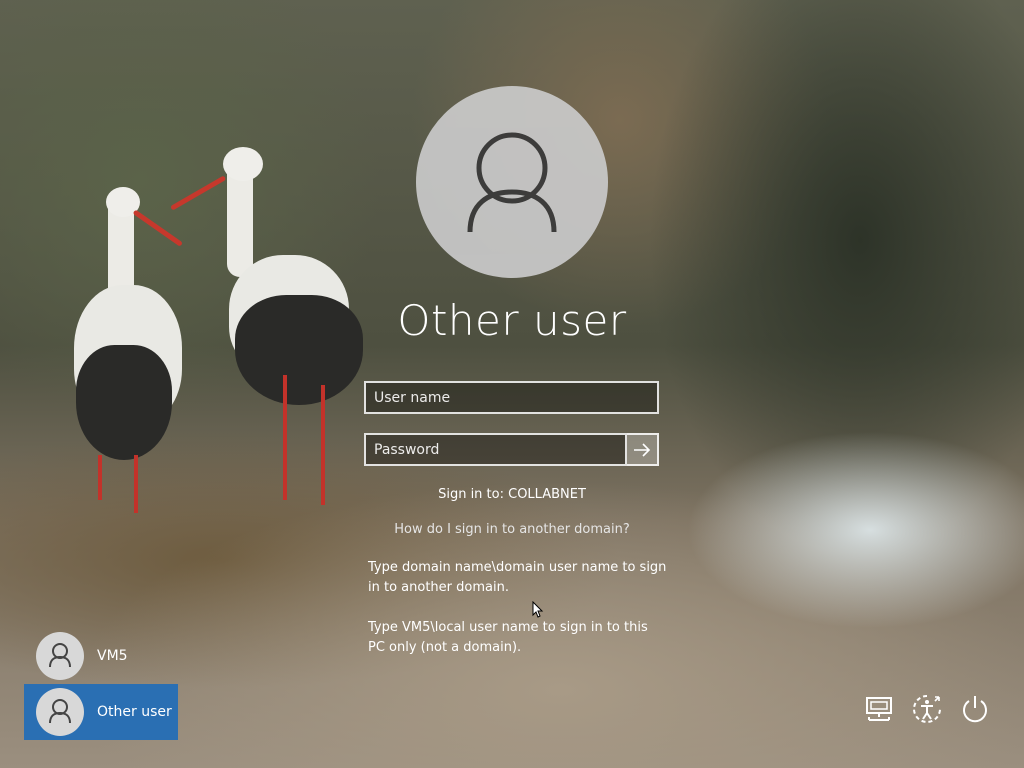 The image size is (1024, 768). Describe the element at coordinates (512, 529) in the screenshot. I see `domain-help-link: How do I sign in to another domain?` at that location.